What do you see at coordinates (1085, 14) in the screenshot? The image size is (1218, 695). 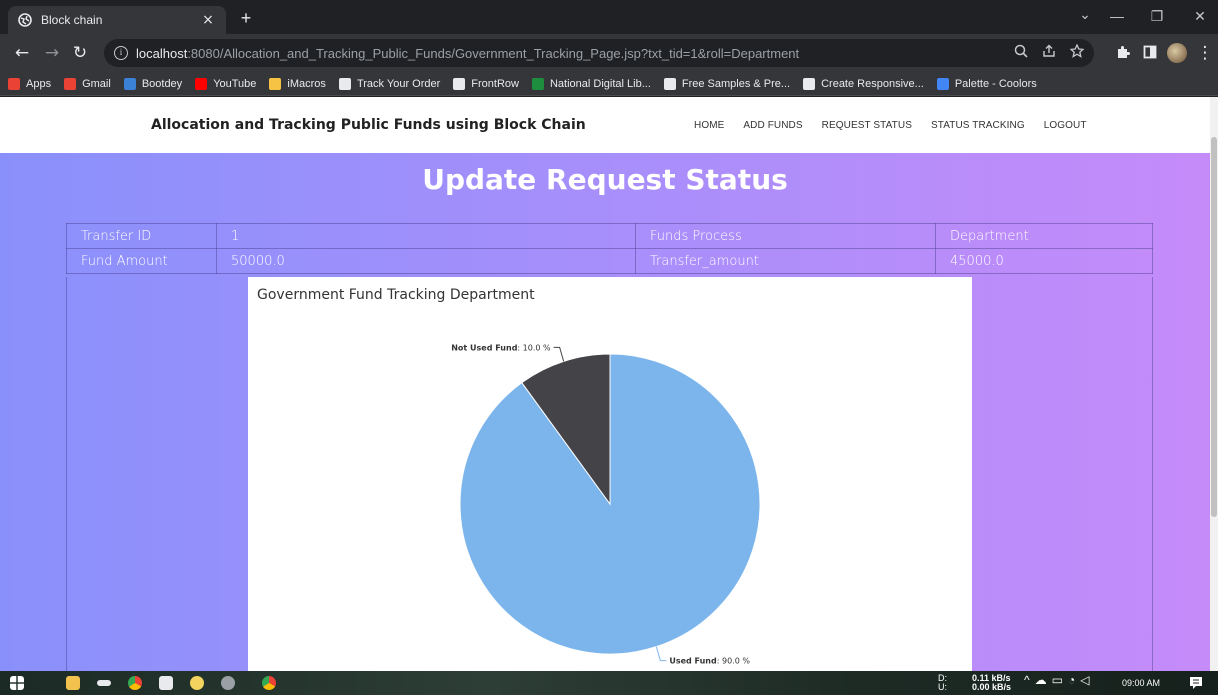 I see `tab-search-icon: ⌄` at bounding box center [1085, 14].